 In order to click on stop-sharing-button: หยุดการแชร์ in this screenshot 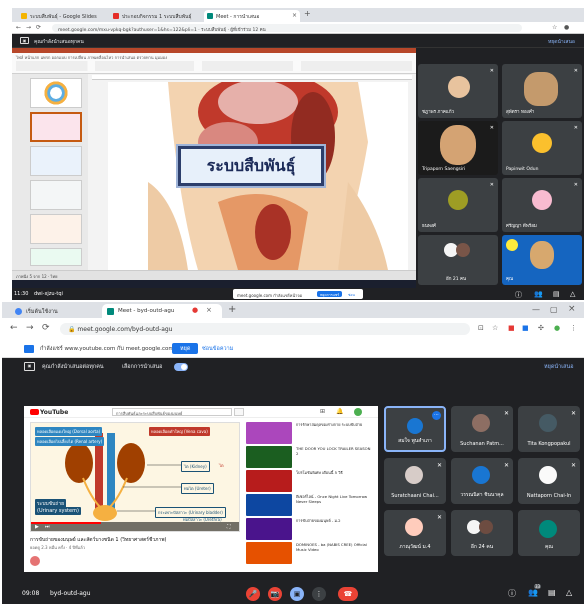, I will do `click(330, 294)`.